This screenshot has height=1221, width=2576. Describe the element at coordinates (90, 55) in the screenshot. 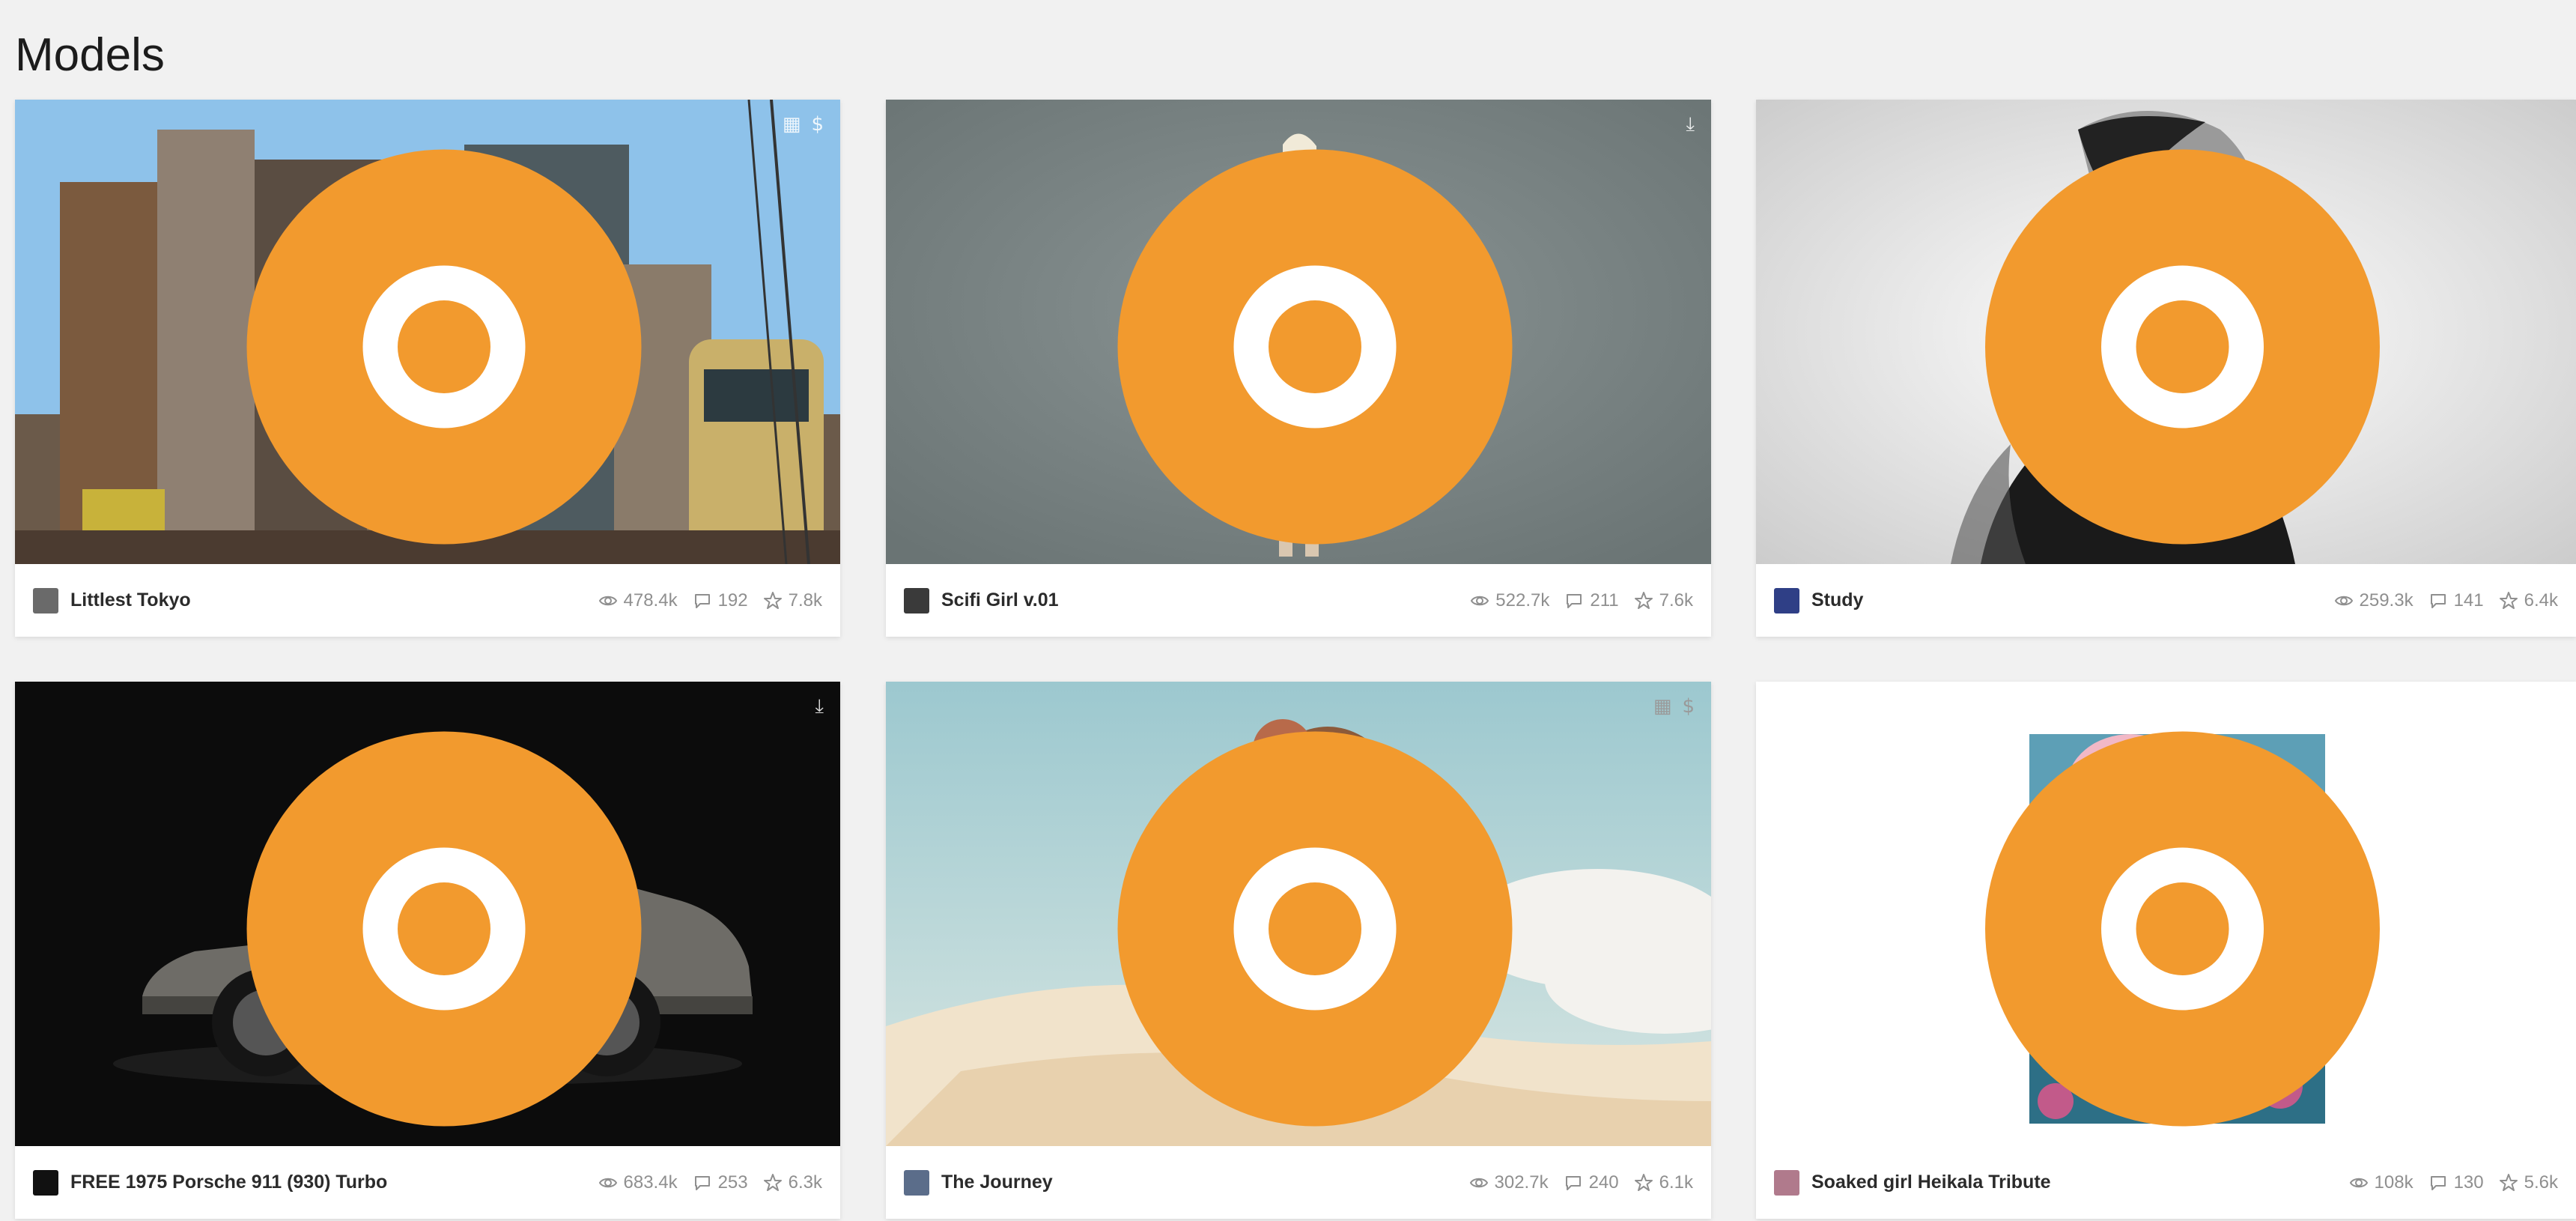

I see `page-title: Models` at that location.